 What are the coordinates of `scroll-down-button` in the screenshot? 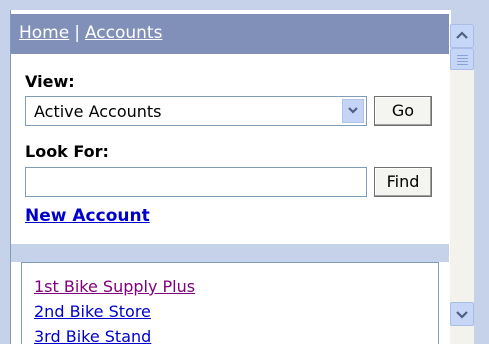 It's located at (462, 314).